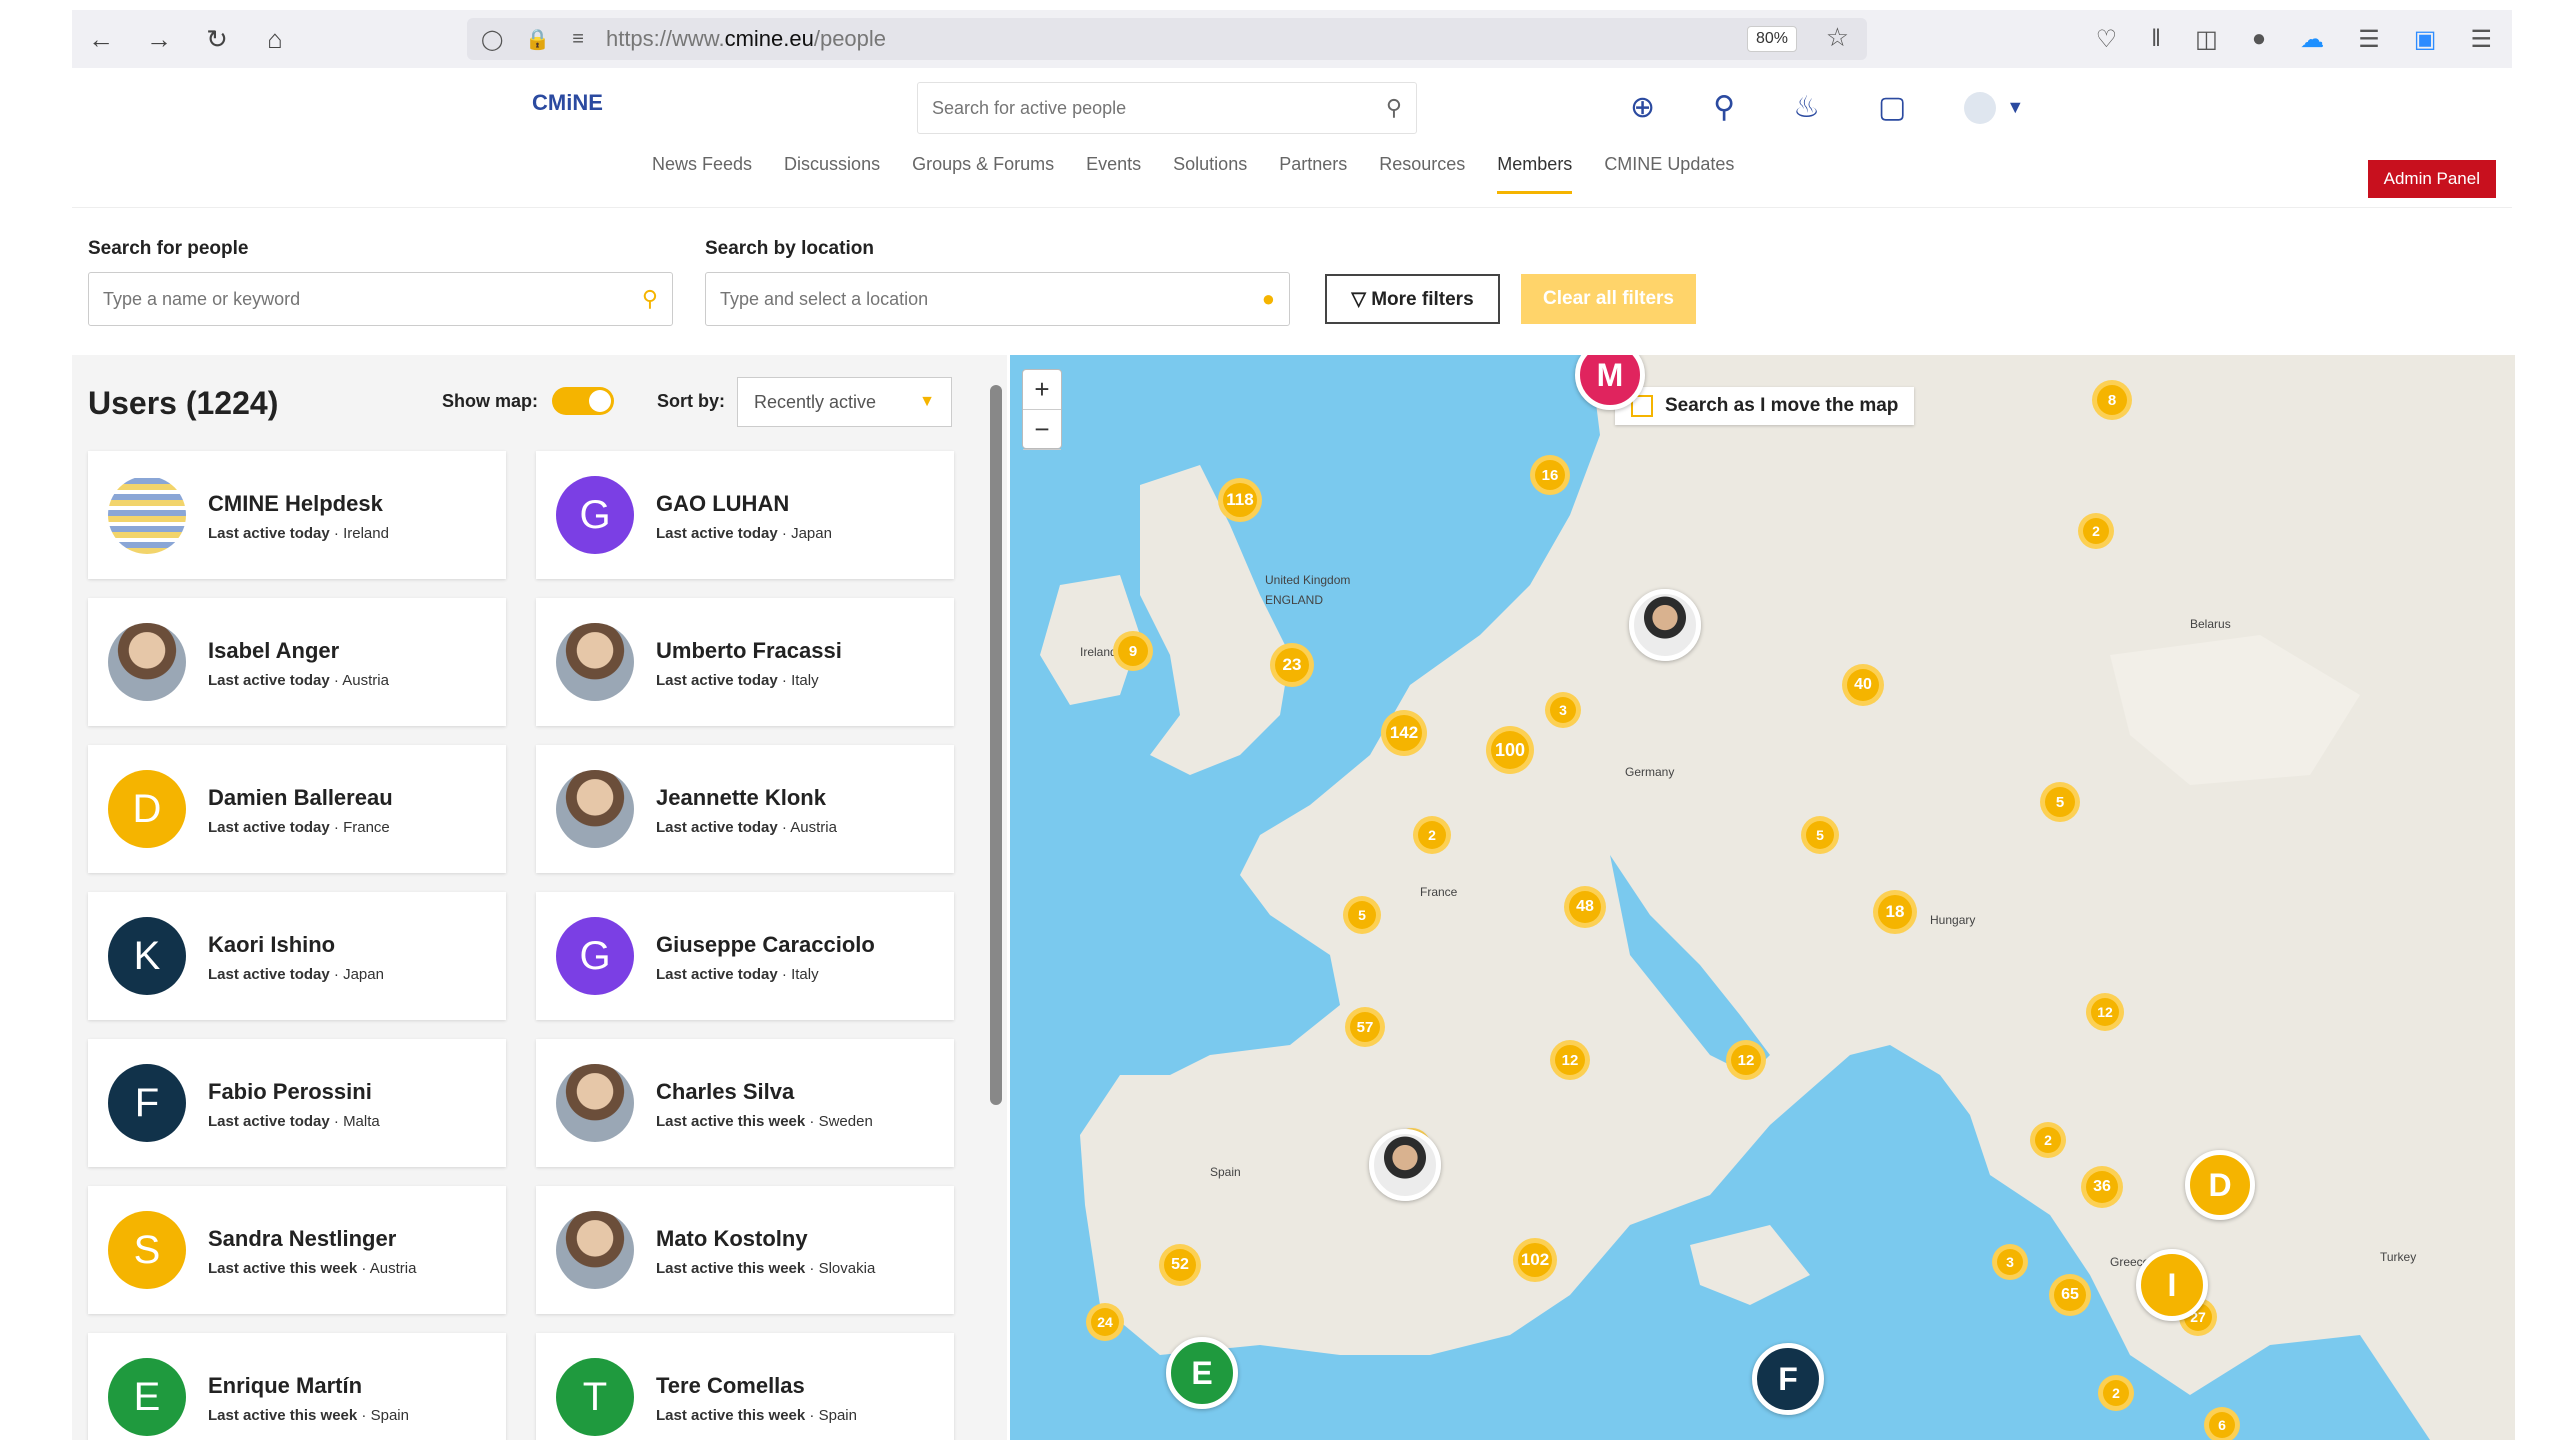 This screenshot has height=1440, width=2560. I want to click on map-user-pin: E, so click(1202, 1373).